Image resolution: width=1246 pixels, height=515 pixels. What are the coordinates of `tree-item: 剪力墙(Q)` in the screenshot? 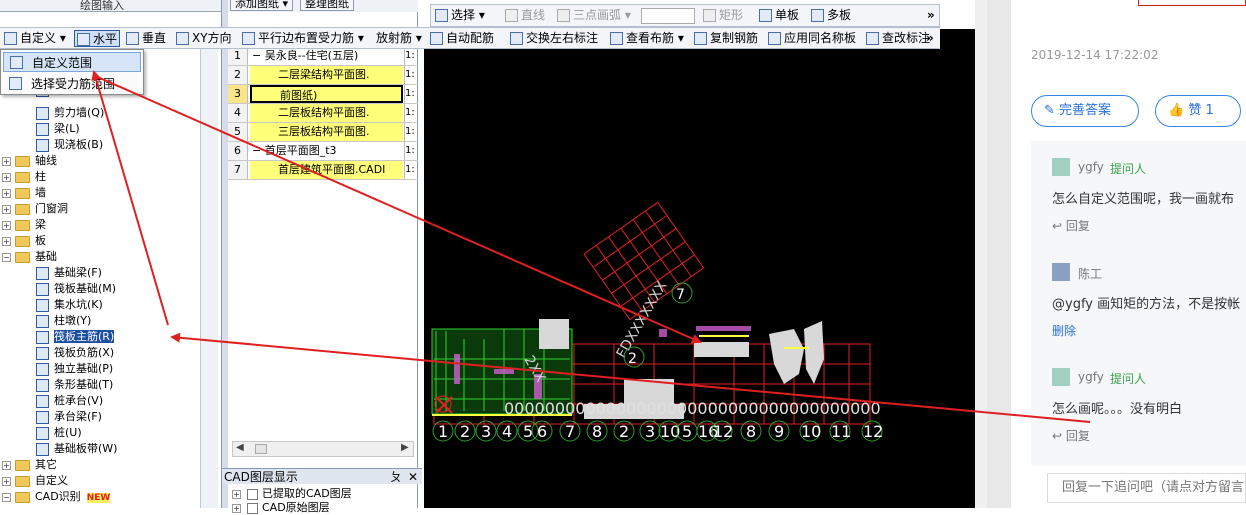 It's located at (70, 113).